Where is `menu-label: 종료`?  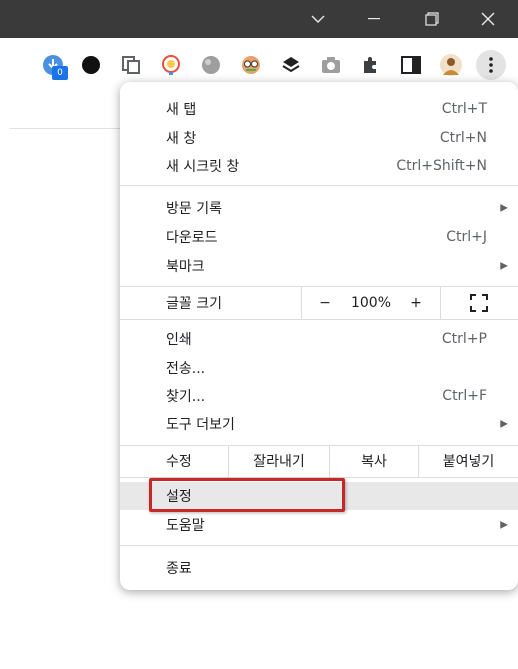
menu-label: 종료 is located at coordinates (179, 569).